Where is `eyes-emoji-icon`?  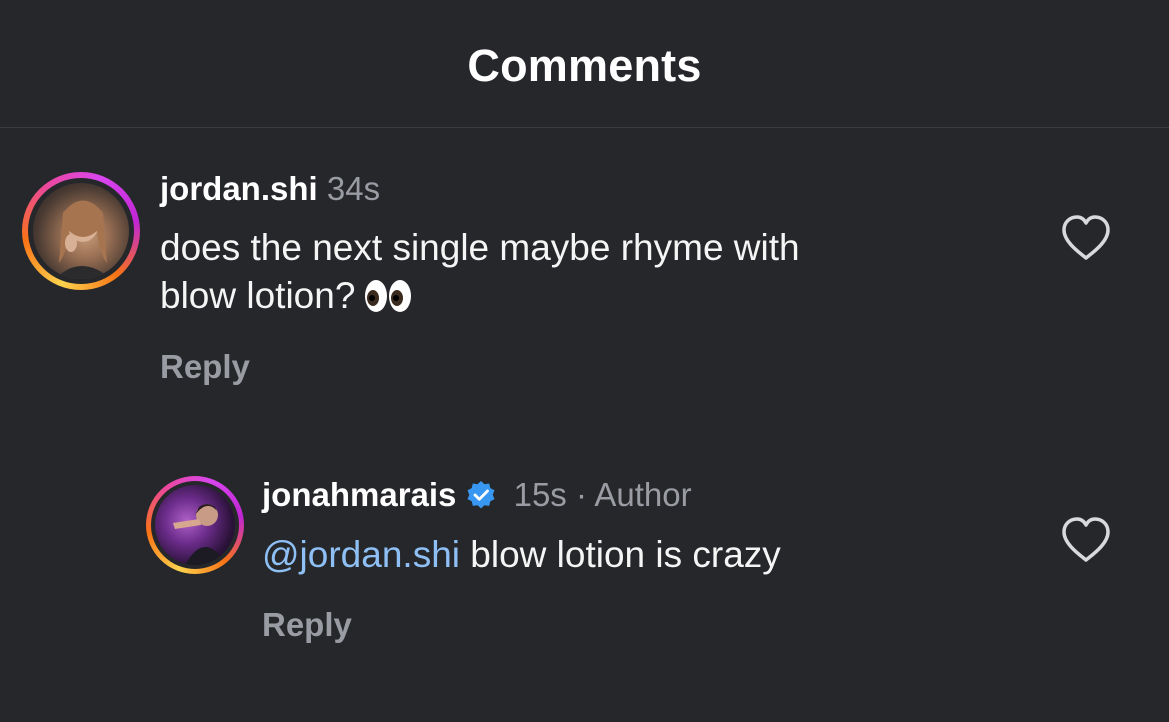 eyes-emoji-icon is located at coordinates (388, 302).